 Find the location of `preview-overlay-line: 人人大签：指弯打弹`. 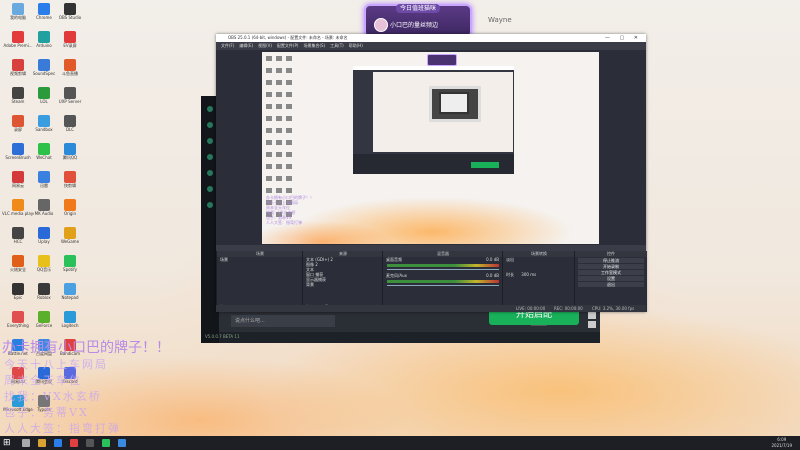

preview-overlay-line: 人人大签：指弯打弹 is located at coordinates (284, 222).